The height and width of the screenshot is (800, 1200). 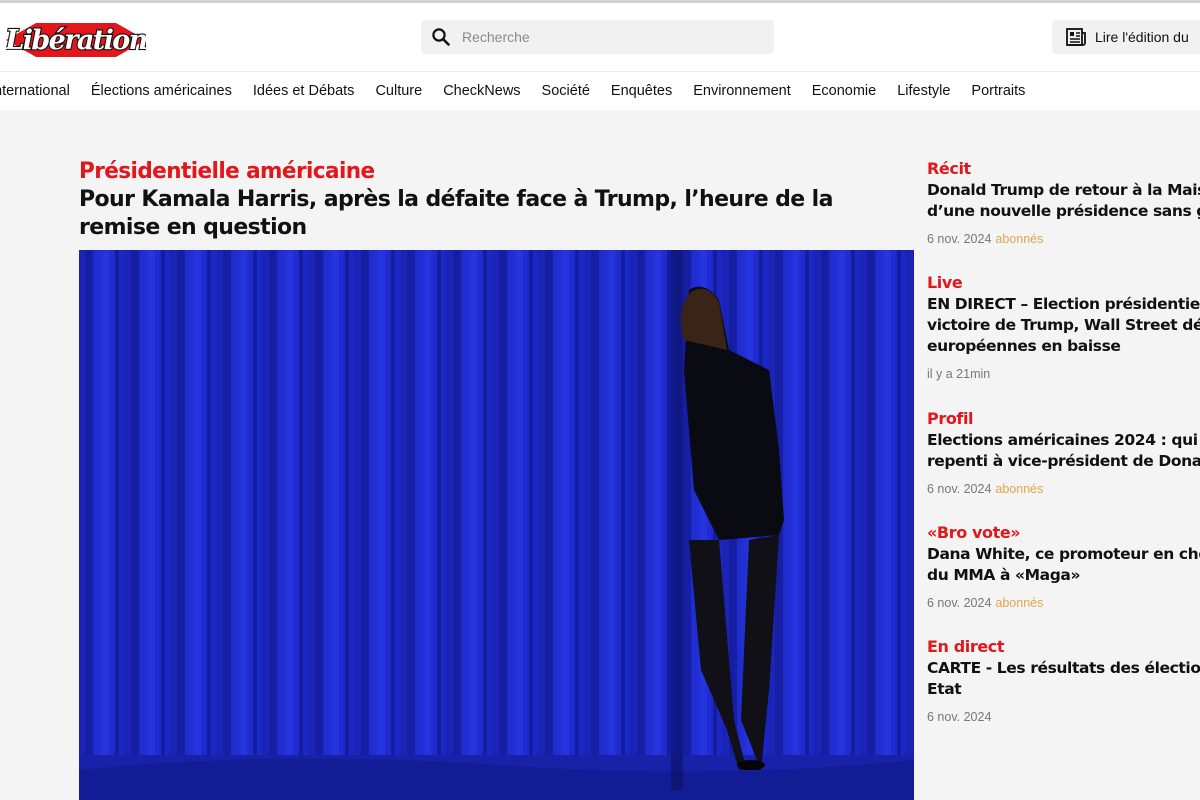 What do you see at coordinates (974, 532) in the screenshot?
I see `sidebar-article-category: «Bro vote»` at bounding box center [974, 532].